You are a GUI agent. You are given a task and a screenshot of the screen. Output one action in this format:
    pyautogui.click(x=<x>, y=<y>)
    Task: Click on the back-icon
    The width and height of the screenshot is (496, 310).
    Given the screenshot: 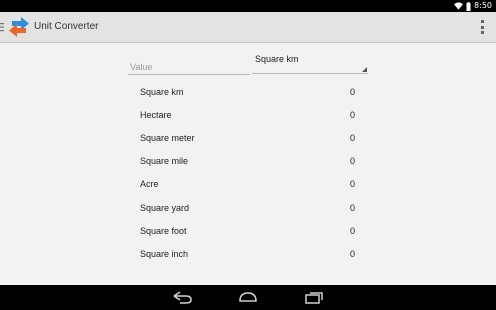 What is the action you would take?
    pyautogui.click(x=182, y=297)
    